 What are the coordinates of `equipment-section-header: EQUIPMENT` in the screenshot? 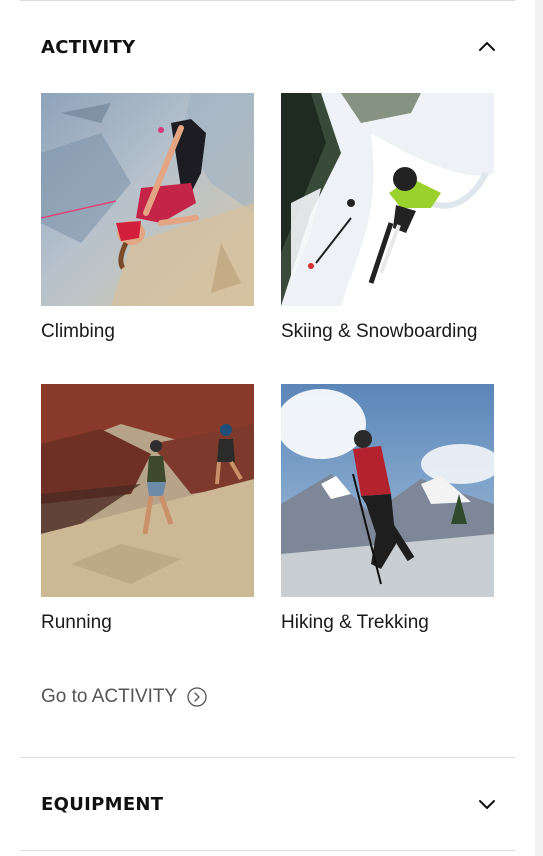 It's located at (267, 804).